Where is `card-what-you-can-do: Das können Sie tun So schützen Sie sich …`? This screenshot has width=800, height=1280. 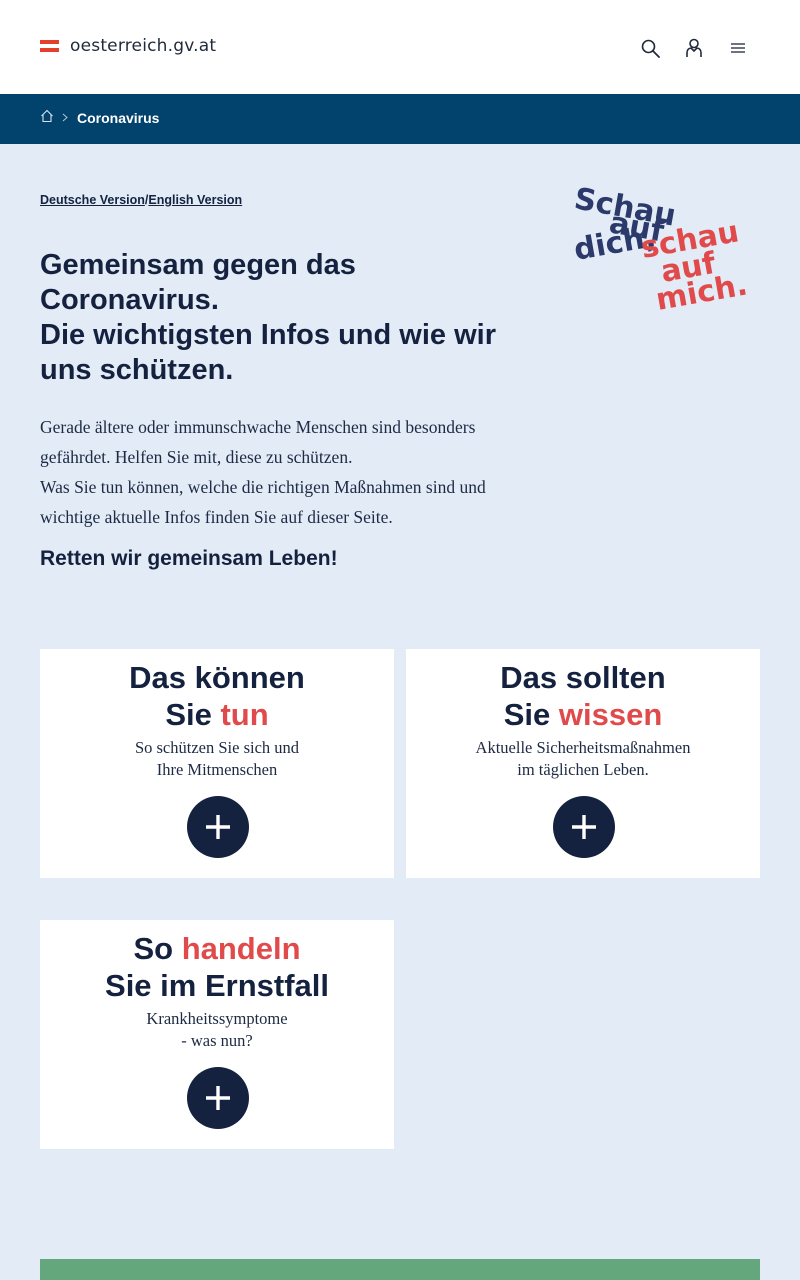 card-what-you-can-do: Das können Sie tun So schützen Sie sich … is located at coordinates (217, 763).